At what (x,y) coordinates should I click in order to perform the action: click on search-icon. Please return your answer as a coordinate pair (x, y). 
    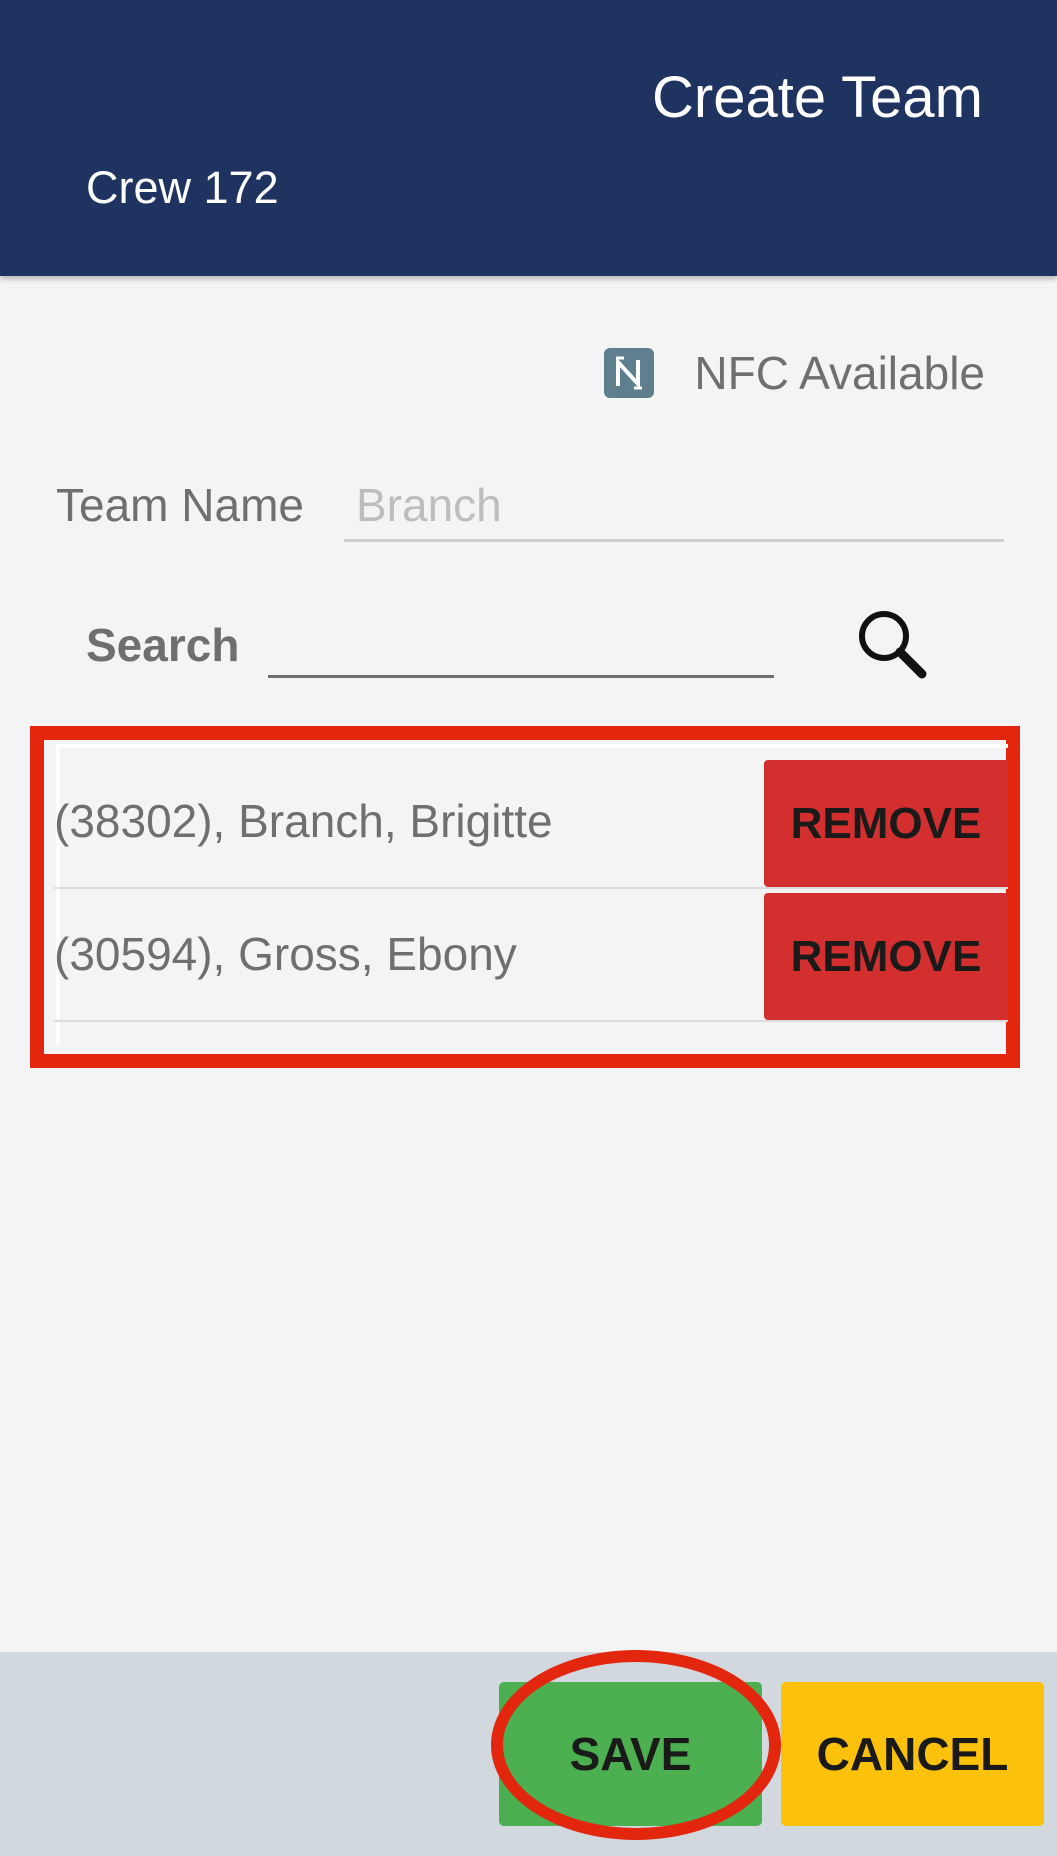
    Looking at the image, I should click on (892, 644).